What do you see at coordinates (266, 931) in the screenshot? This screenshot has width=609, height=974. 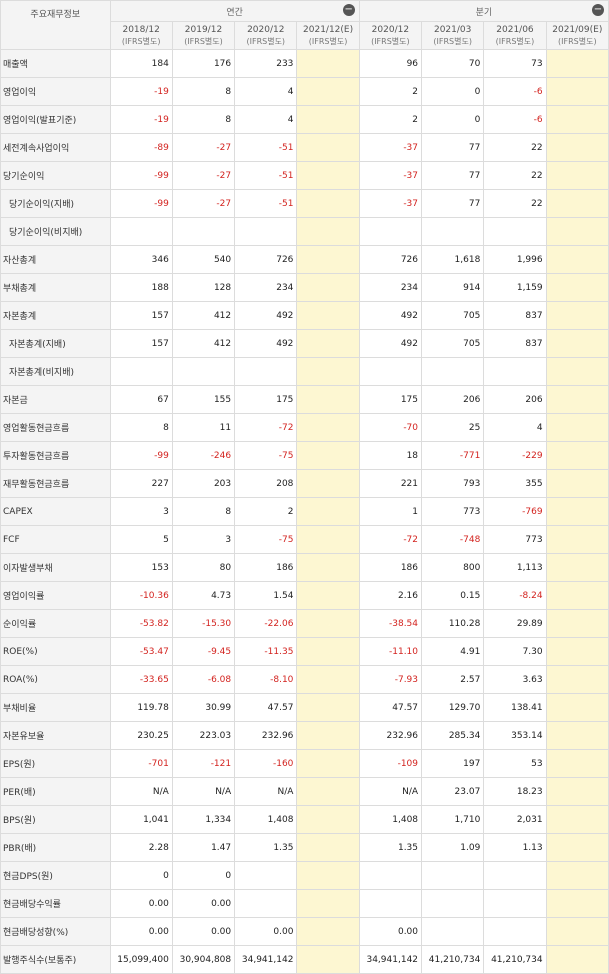 I see `value-cell: 0.00` at bounding box center [266, 931].